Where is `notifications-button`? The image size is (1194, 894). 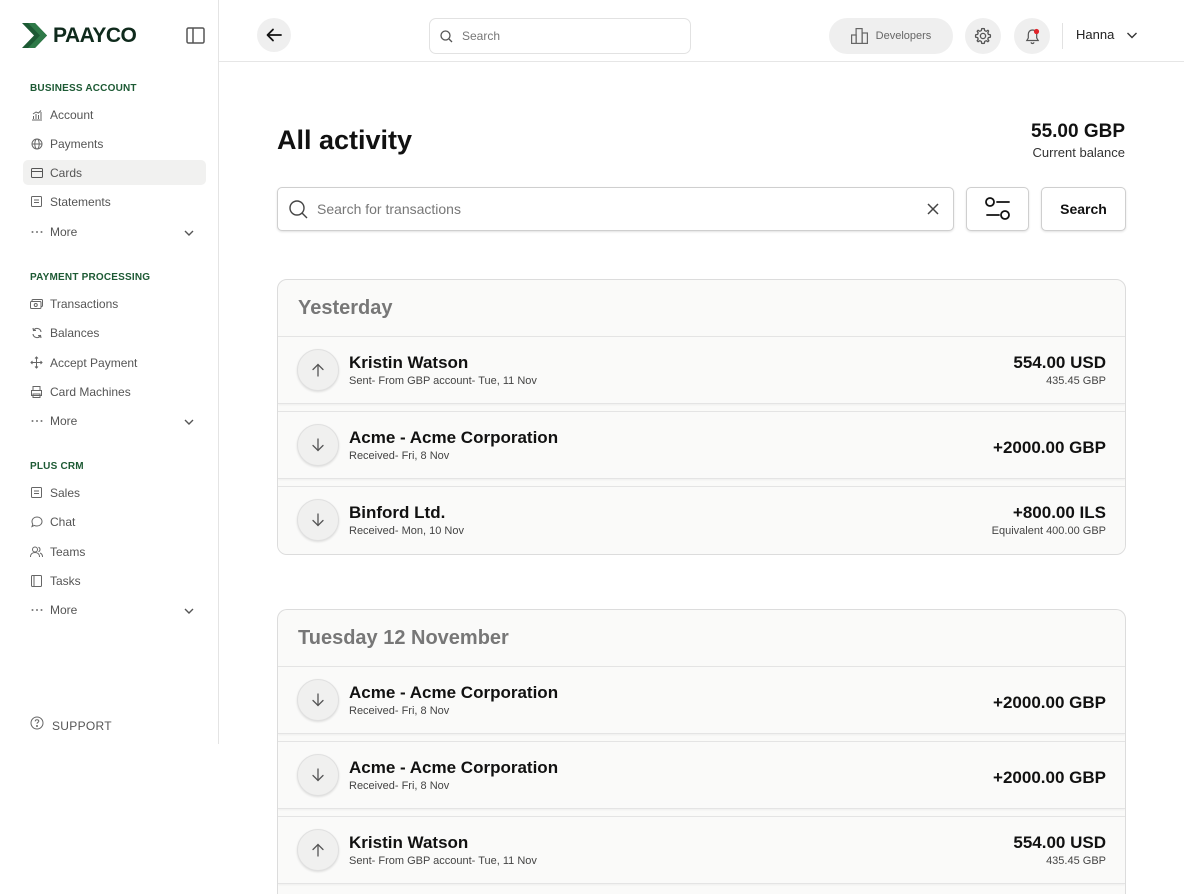 notifications-button is located at coordinates (1032, 36).